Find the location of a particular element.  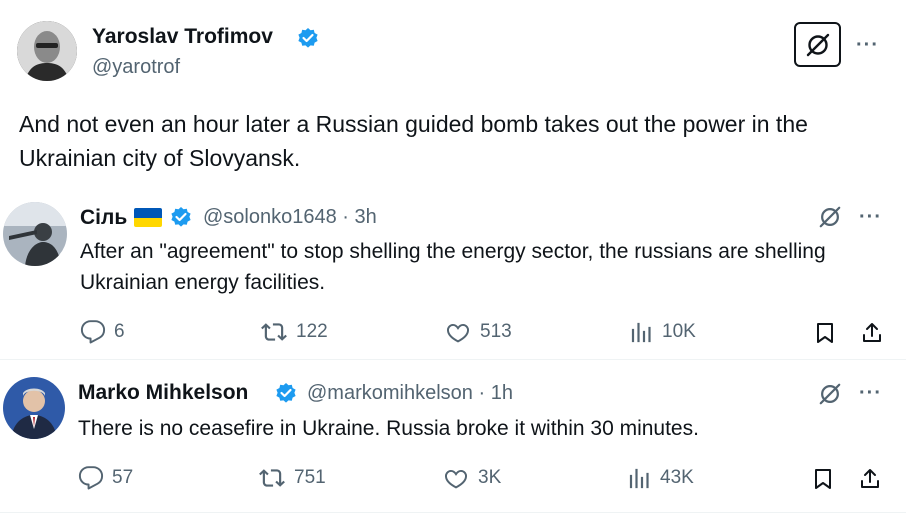

like-count: 3K is located at coordinates (490, 477).